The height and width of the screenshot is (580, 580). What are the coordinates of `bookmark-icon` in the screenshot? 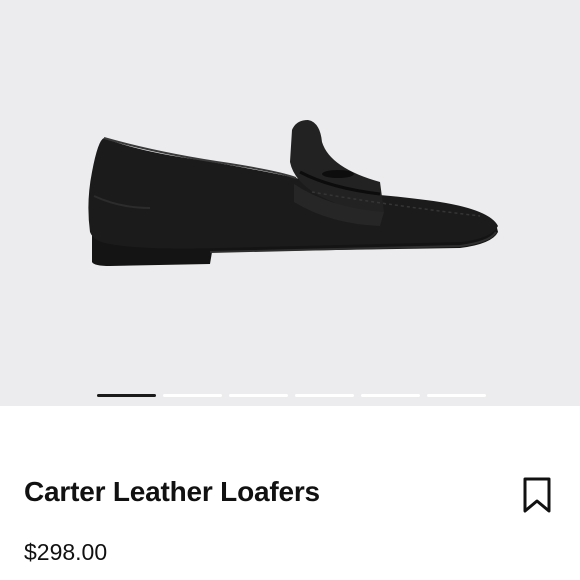 It's located at (537, 495).